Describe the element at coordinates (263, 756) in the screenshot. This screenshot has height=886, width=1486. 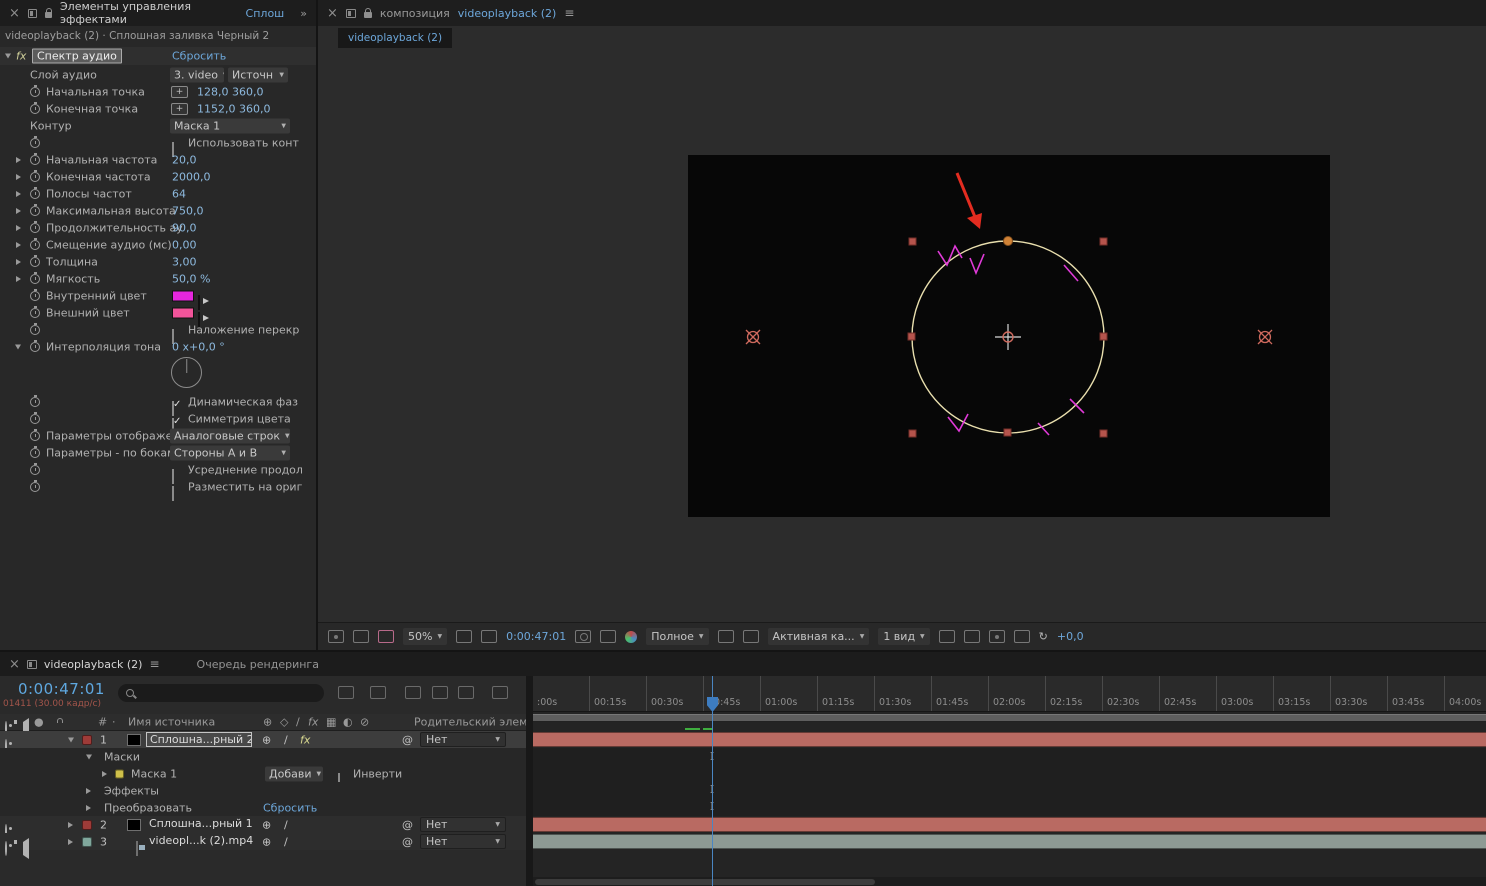
I see `masks-group-row: Маски` at that location.